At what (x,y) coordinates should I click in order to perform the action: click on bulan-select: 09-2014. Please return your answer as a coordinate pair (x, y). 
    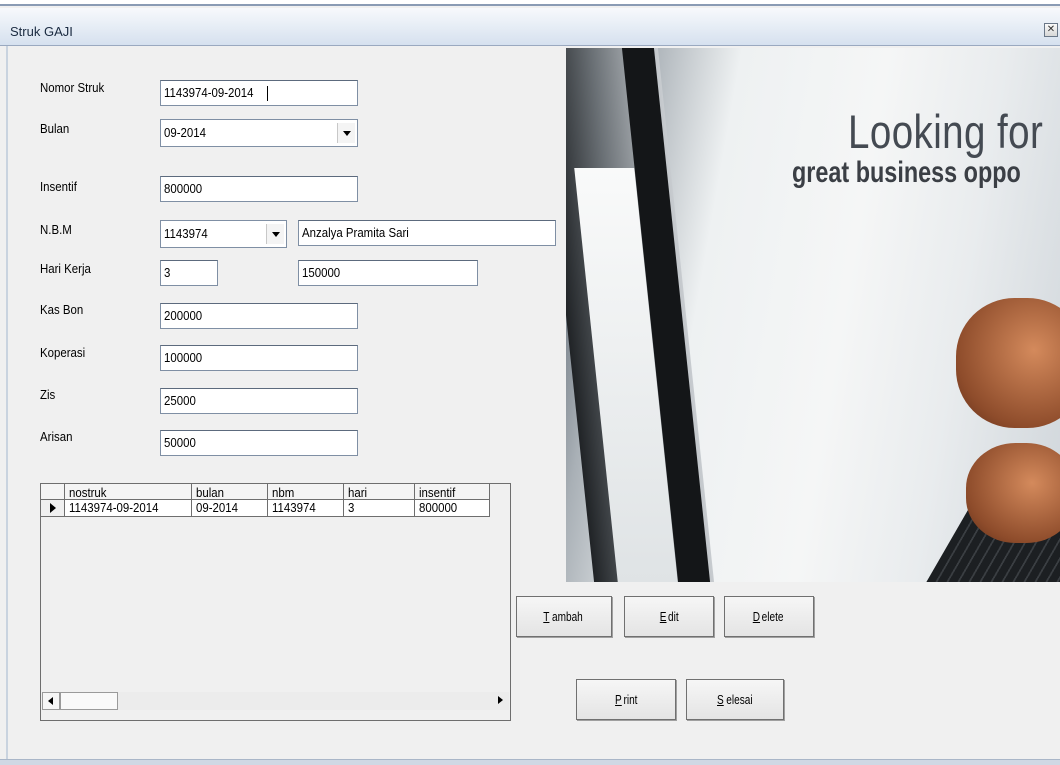
    Looking at the image, I should click on (259, 133).